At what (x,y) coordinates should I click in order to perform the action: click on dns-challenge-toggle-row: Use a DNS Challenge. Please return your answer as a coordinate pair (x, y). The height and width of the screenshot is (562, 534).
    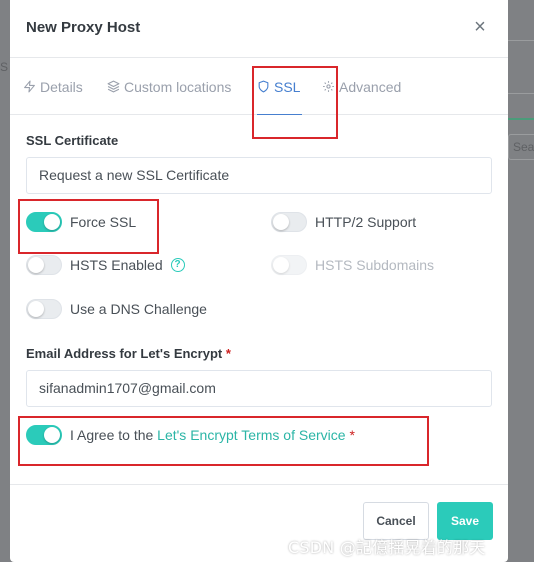
    Looking at the image, I should click on (116, 309).